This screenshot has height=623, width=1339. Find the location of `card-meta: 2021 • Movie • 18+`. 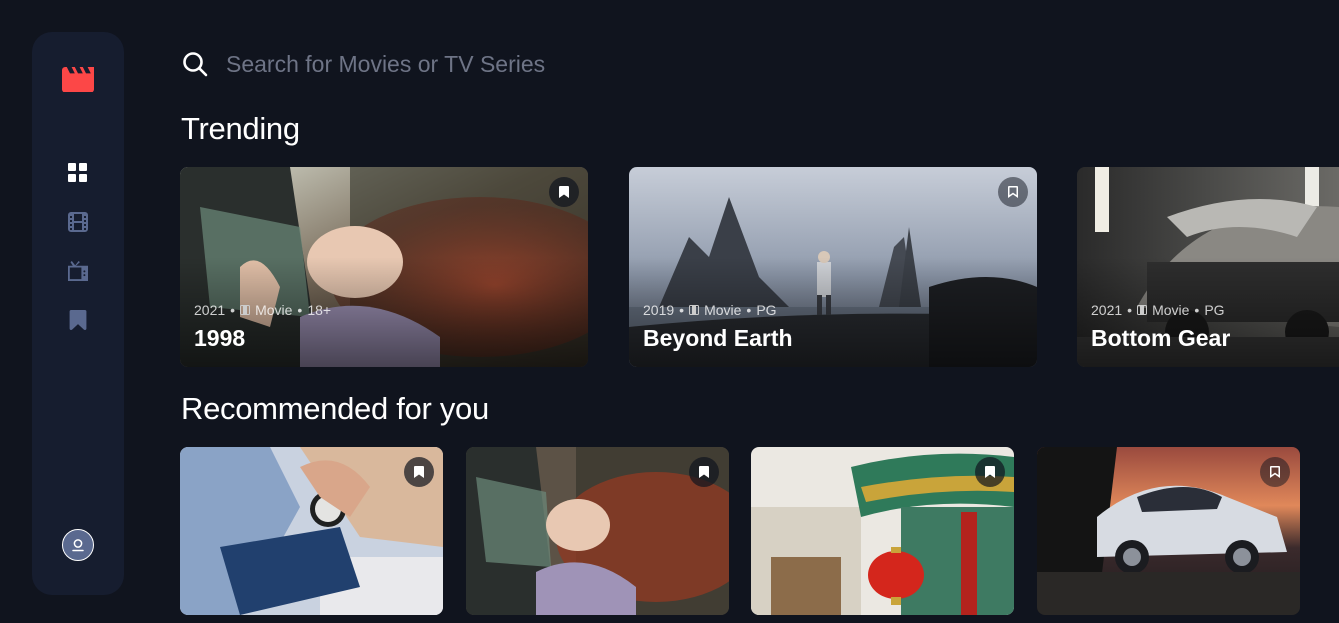

card-meta: 2021 • Movie • 18+ is located at coordinates (262, 310).